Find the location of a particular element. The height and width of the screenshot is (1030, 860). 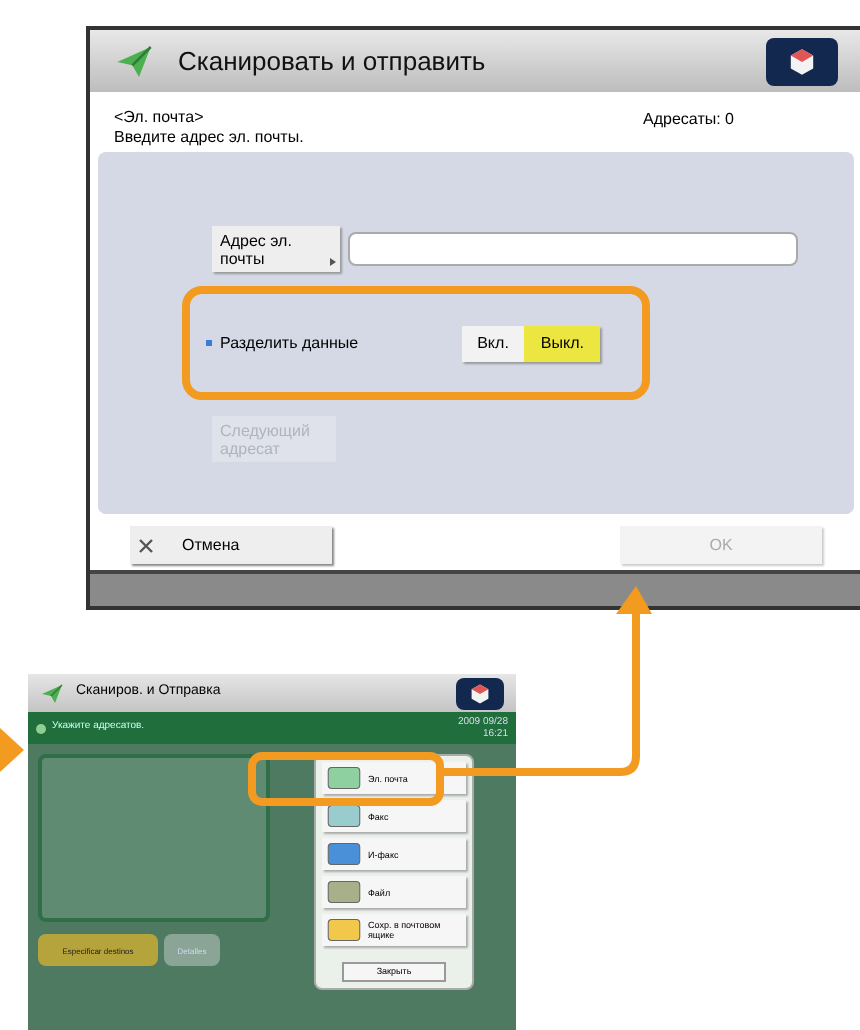

address-button: Адрес эл. почты is located at coordinates (276, 249).